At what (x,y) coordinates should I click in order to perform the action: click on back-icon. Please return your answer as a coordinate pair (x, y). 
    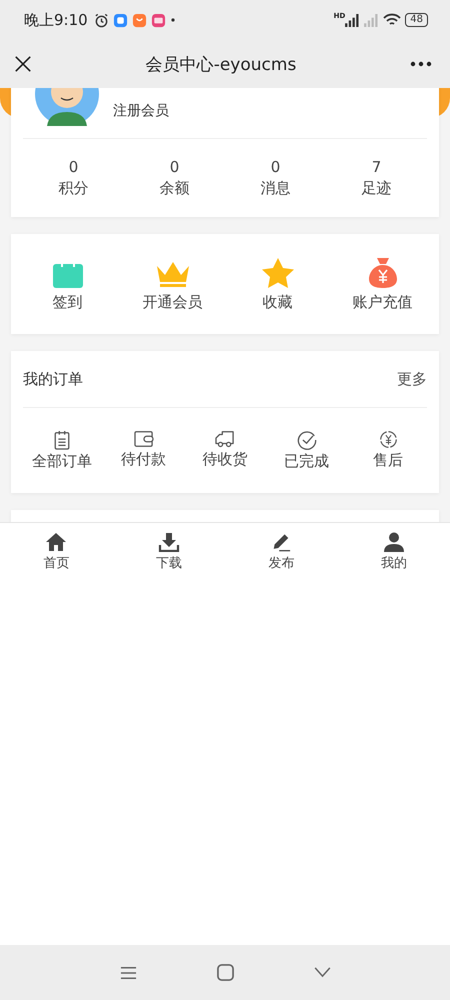
    Looking at the image, I should click on (322, 972).